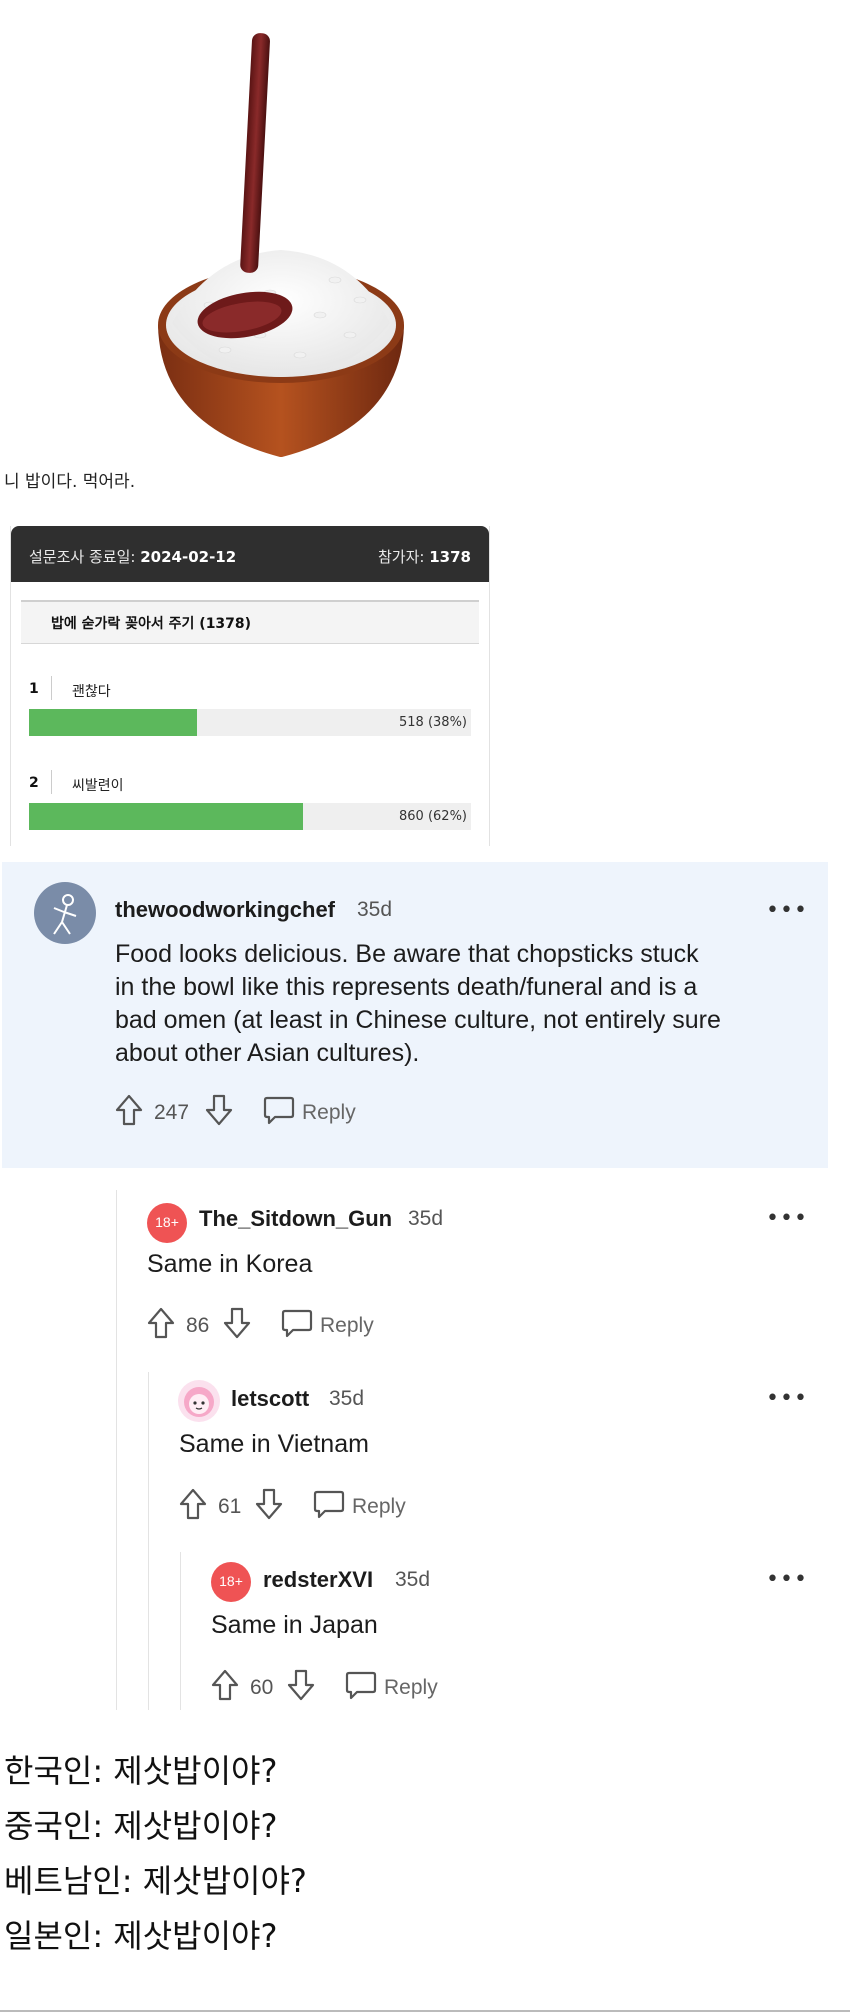 Image resolution: width=850 pixels, height=2013 pixels. Describe the element at coordinates (318, 1580) in the screenshot. I see `comment-username: redsterXVI` at that location.